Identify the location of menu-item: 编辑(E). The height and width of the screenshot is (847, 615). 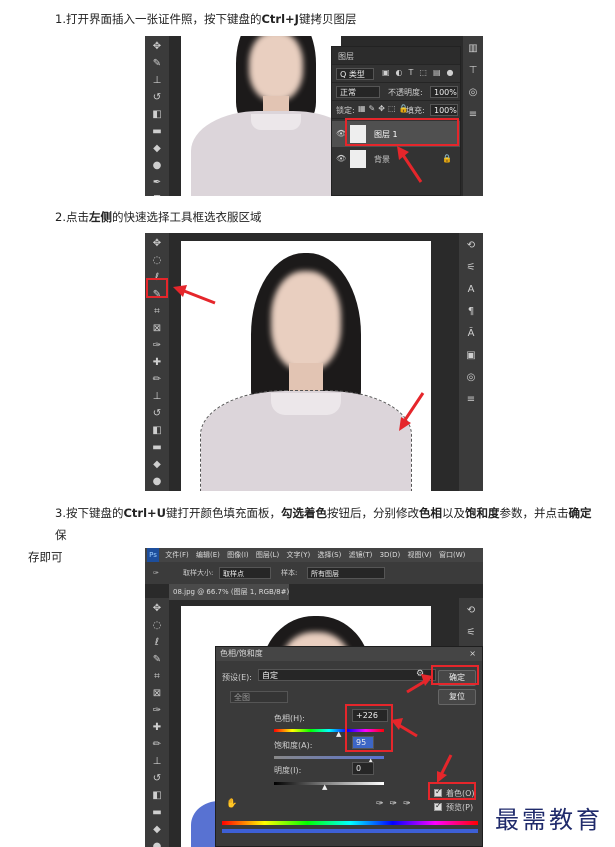
(208, 555).